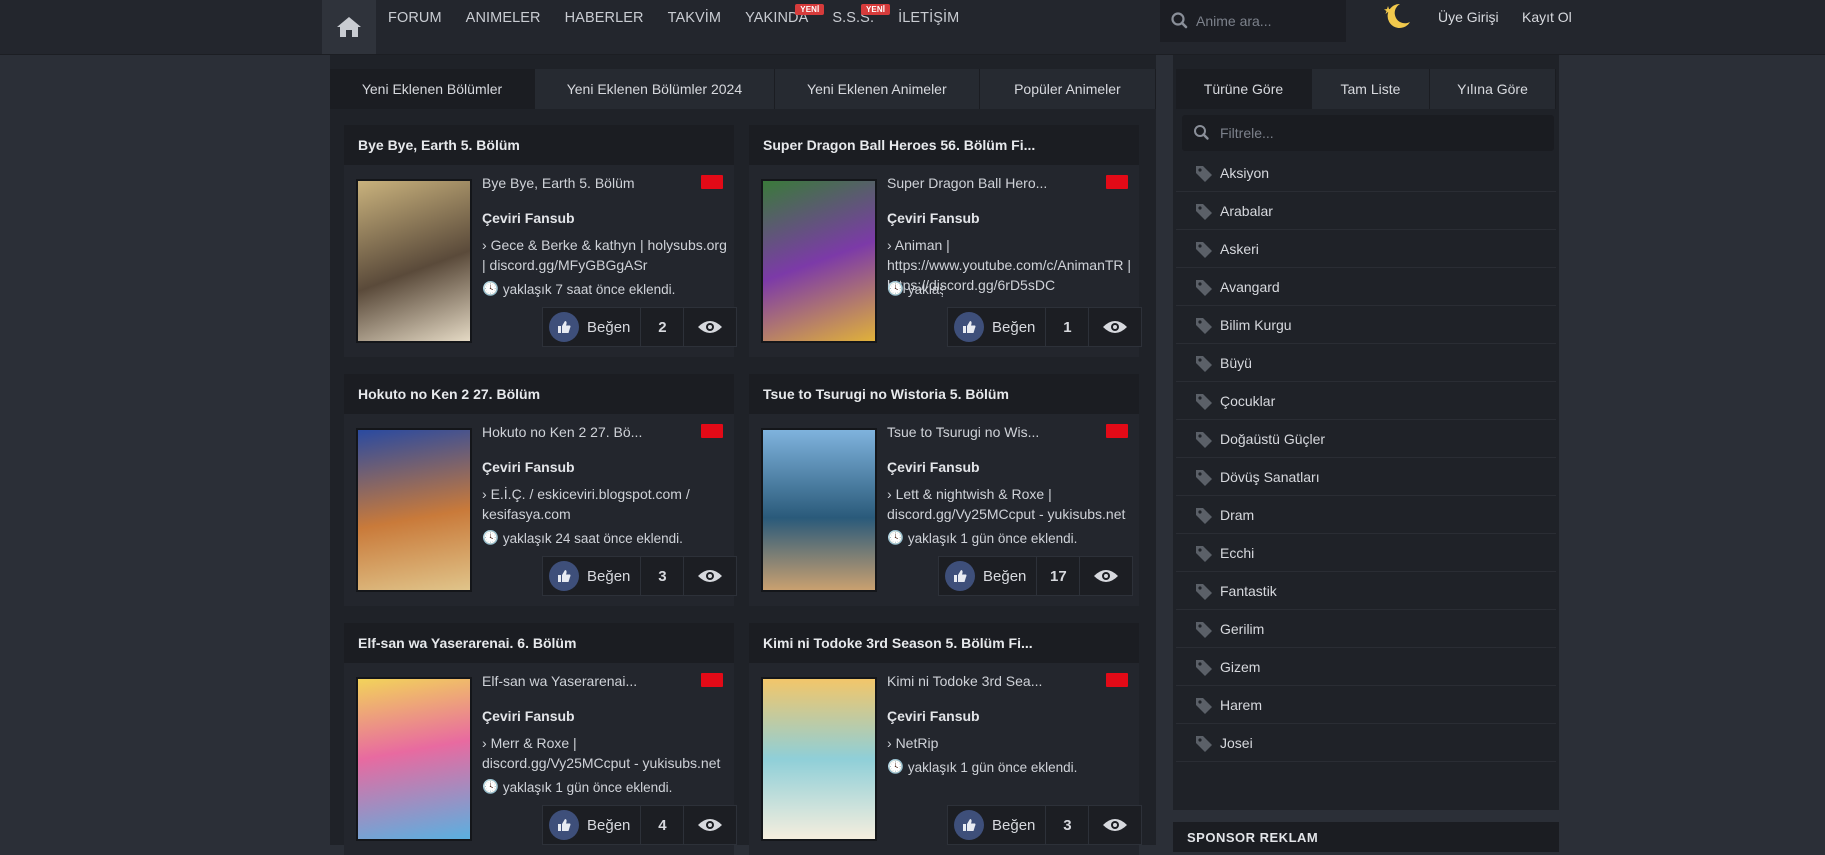 The width and height of the screenshot is (1825, 855). What do you see at coordinates (1366, 591) in the screenshot?
I see `genre-item: Fantastik` at bounding box center [1366, 591].